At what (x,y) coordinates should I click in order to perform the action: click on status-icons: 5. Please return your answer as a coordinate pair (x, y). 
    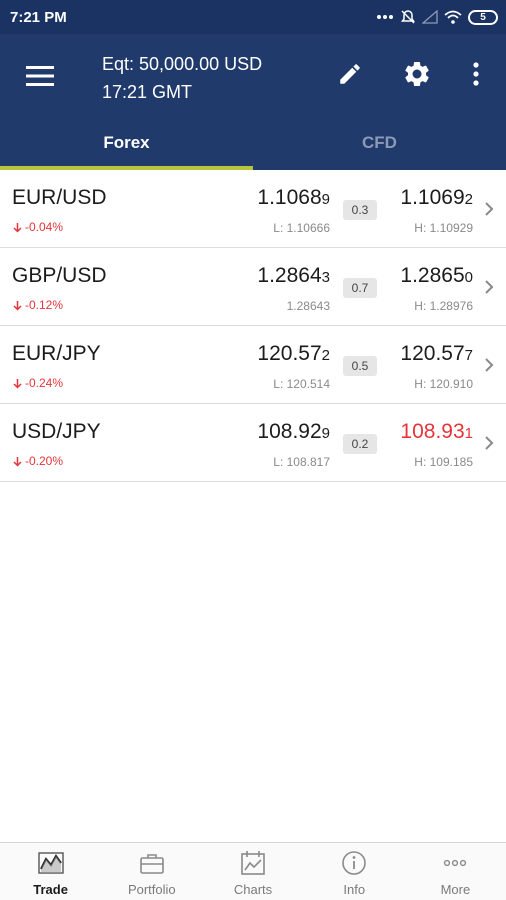
    Looking at the image, I should click on (437, 17).